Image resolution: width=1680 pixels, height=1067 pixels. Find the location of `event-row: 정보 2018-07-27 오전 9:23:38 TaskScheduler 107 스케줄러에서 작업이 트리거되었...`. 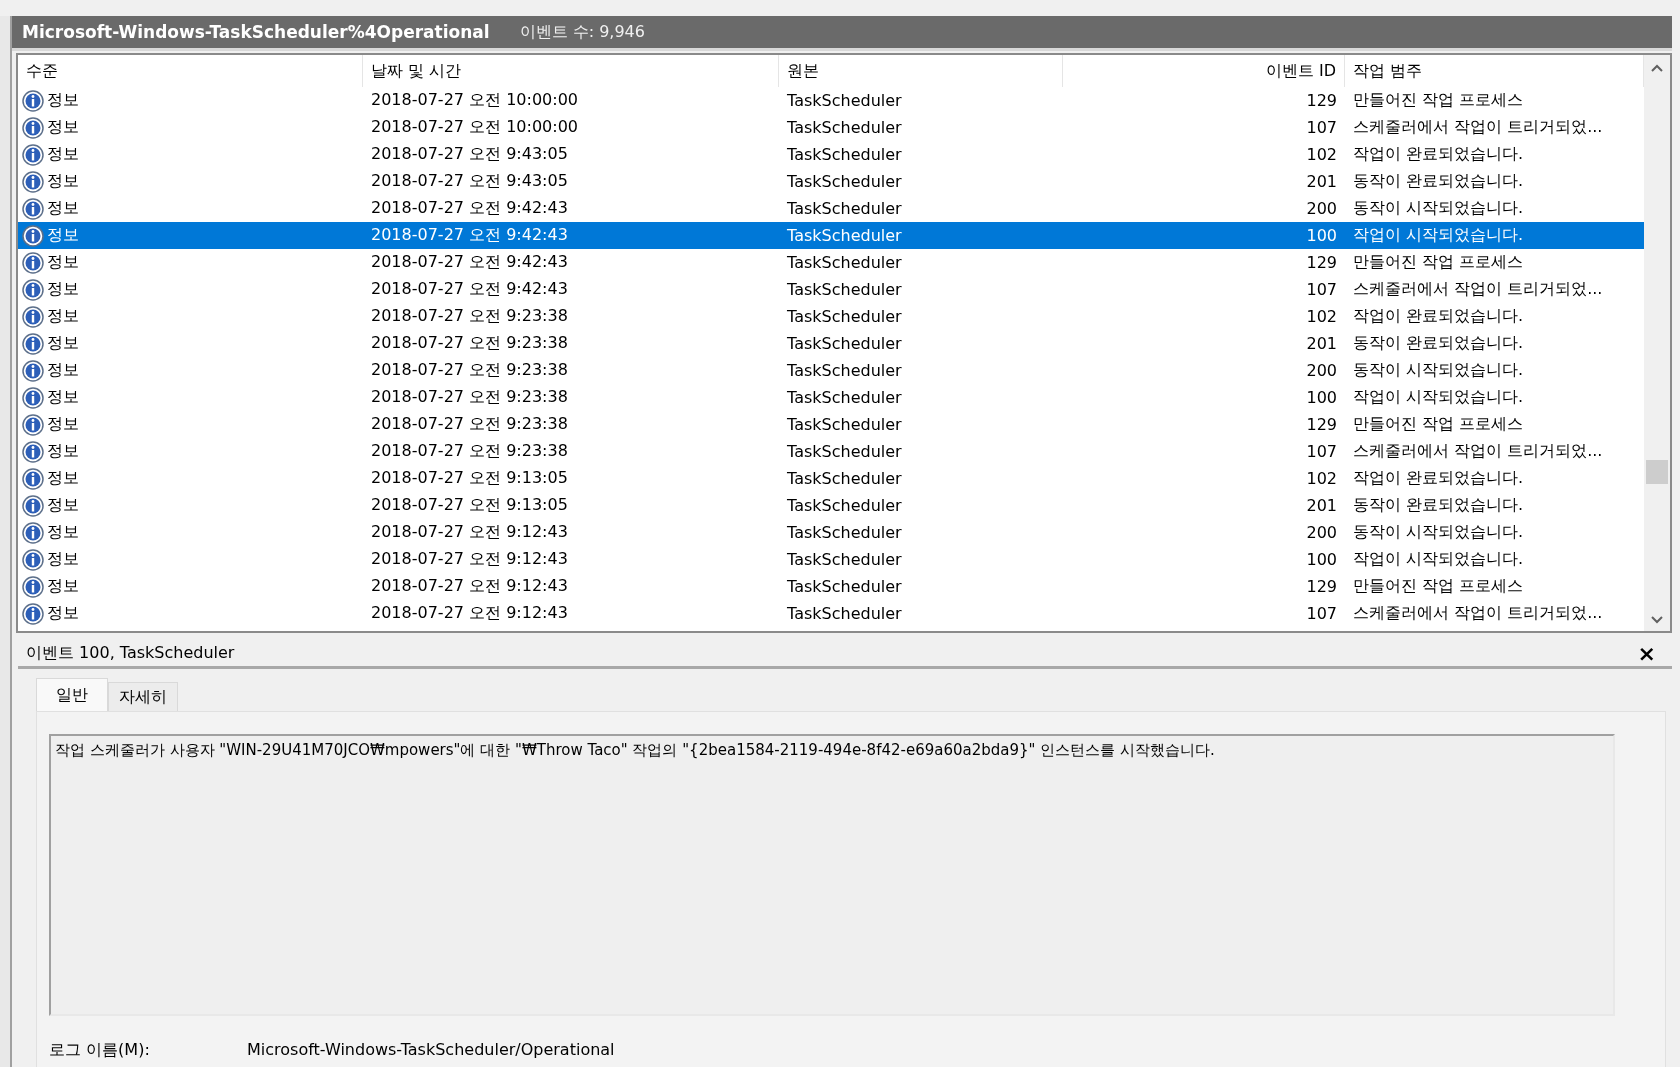

event-row: 정보 2018-07-27 오전 9:23:38 TaskScheduler 107 스케줄러에서 작업이 트리거되었... is located at coordinates (831, 451).